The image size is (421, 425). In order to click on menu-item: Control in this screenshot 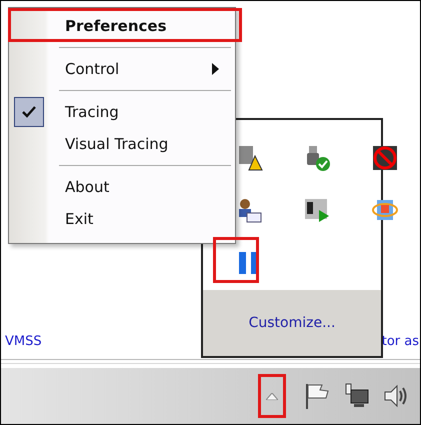, I will do `click(122, 69)`.